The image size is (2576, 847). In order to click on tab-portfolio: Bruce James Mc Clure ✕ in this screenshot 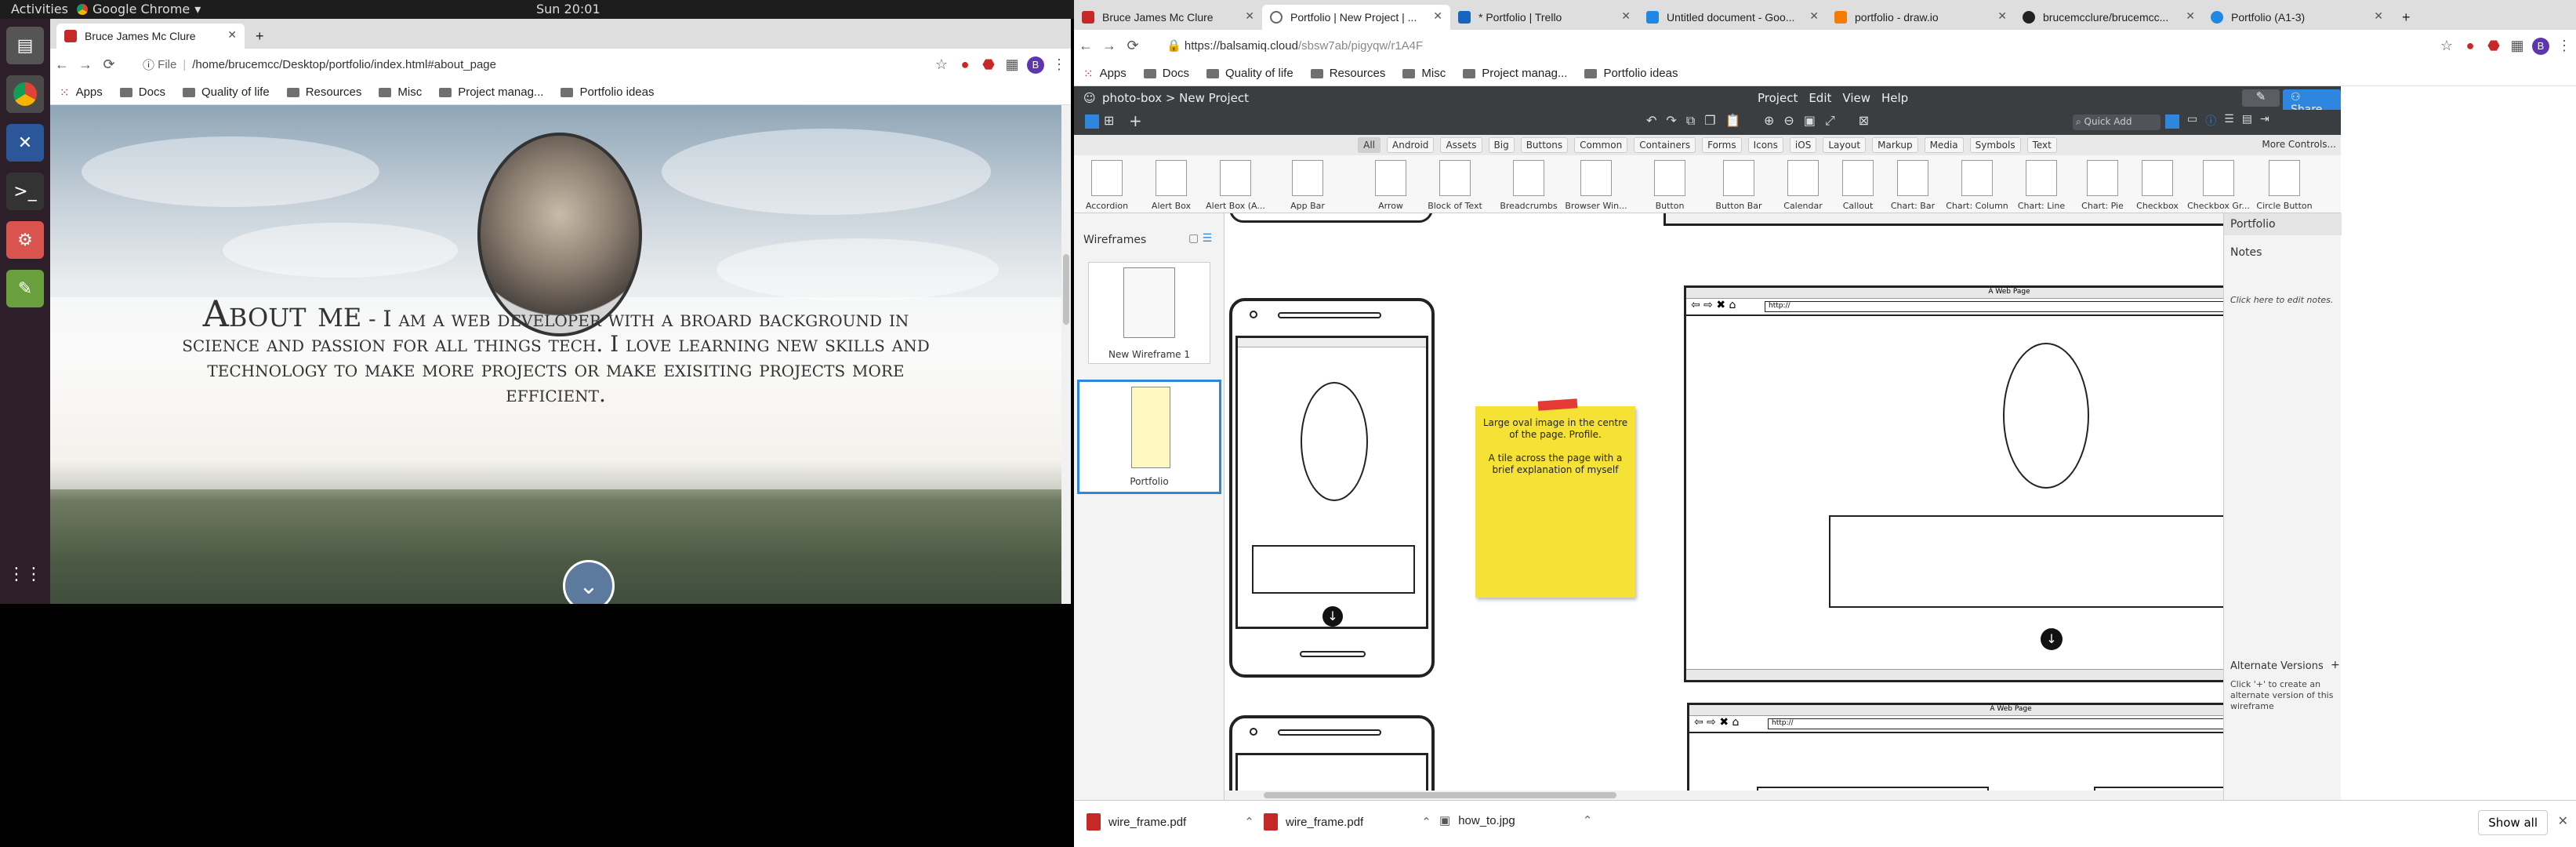, I will do `click(150, 36)`.